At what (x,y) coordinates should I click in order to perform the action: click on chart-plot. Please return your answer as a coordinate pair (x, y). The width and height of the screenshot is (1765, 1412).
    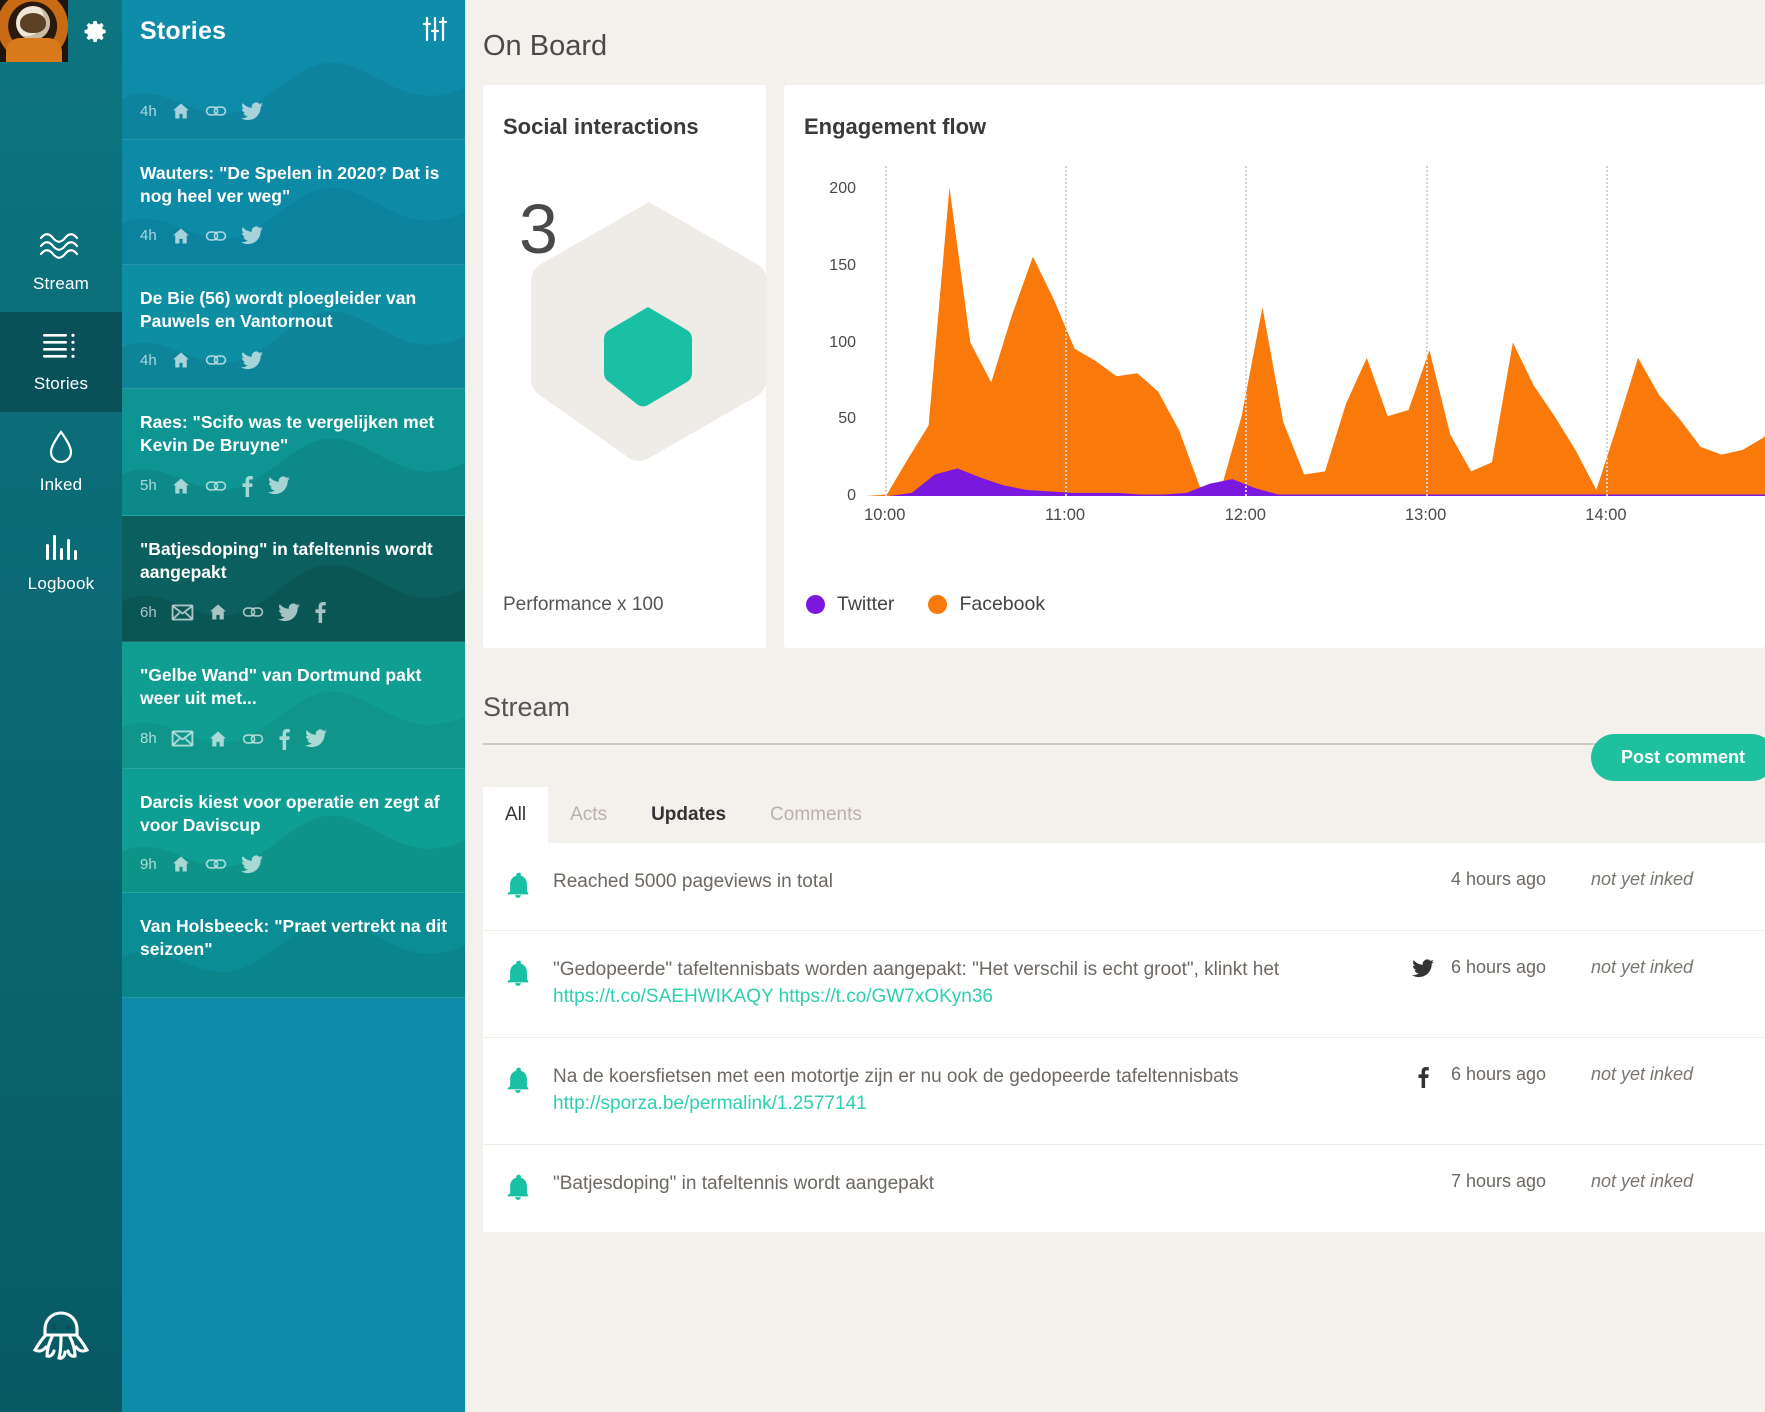
    Looking at the image, I should click on (1315, 331).